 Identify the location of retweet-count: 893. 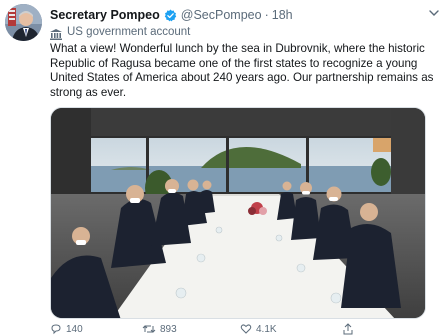
(168, 329).